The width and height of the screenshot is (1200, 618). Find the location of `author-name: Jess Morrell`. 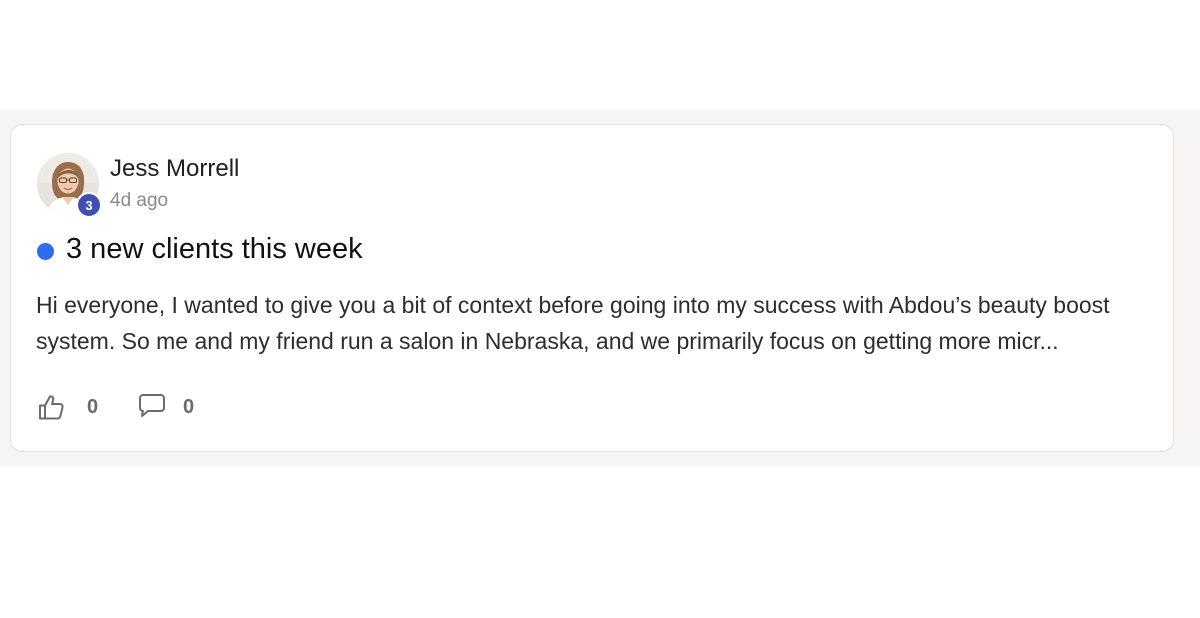

author-name: Jess Morrell is located at coordinates (174, 169).